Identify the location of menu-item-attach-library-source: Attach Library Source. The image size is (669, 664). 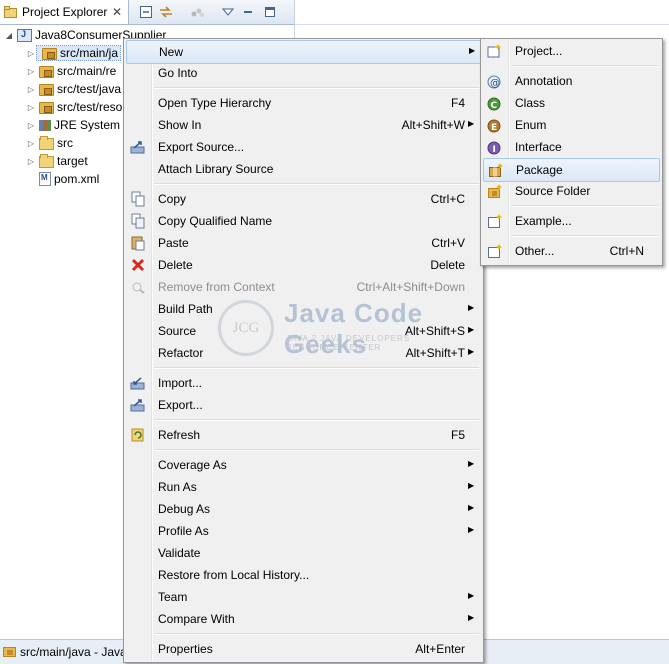
(303, 169).